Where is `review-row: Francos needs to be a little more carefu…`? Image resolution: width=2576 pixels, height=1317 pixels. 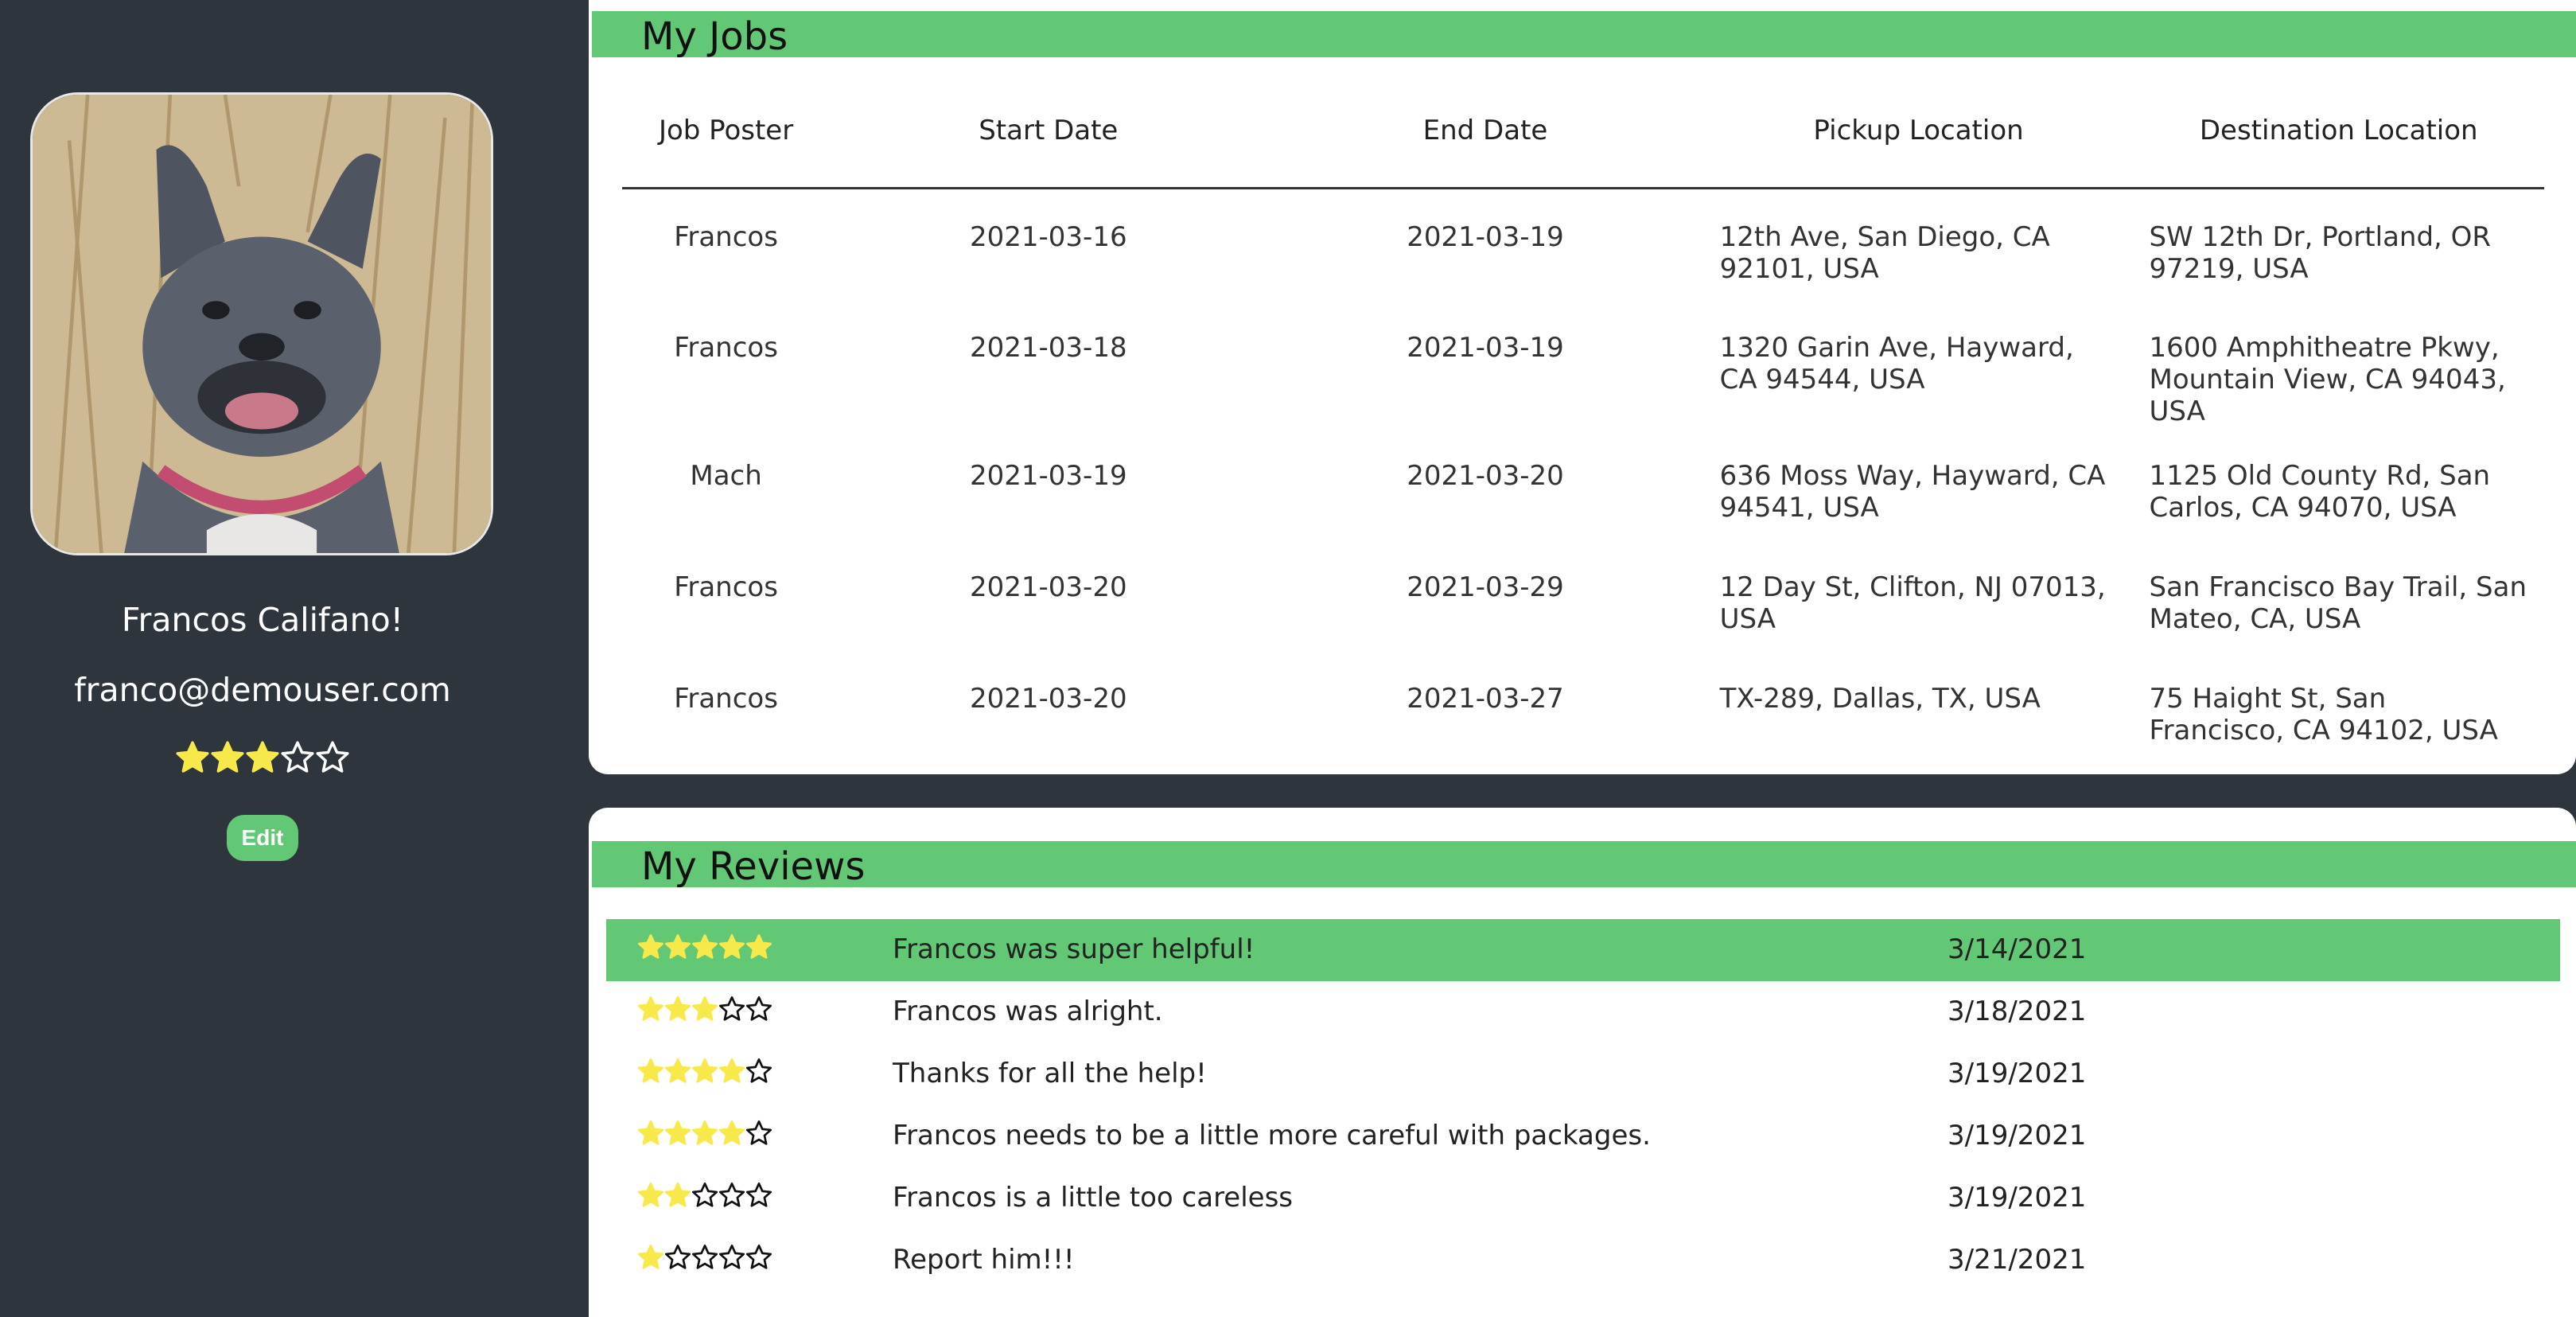 review-row: Francos needs to be a little more carefu… is located at coordinates (1583, 1136).